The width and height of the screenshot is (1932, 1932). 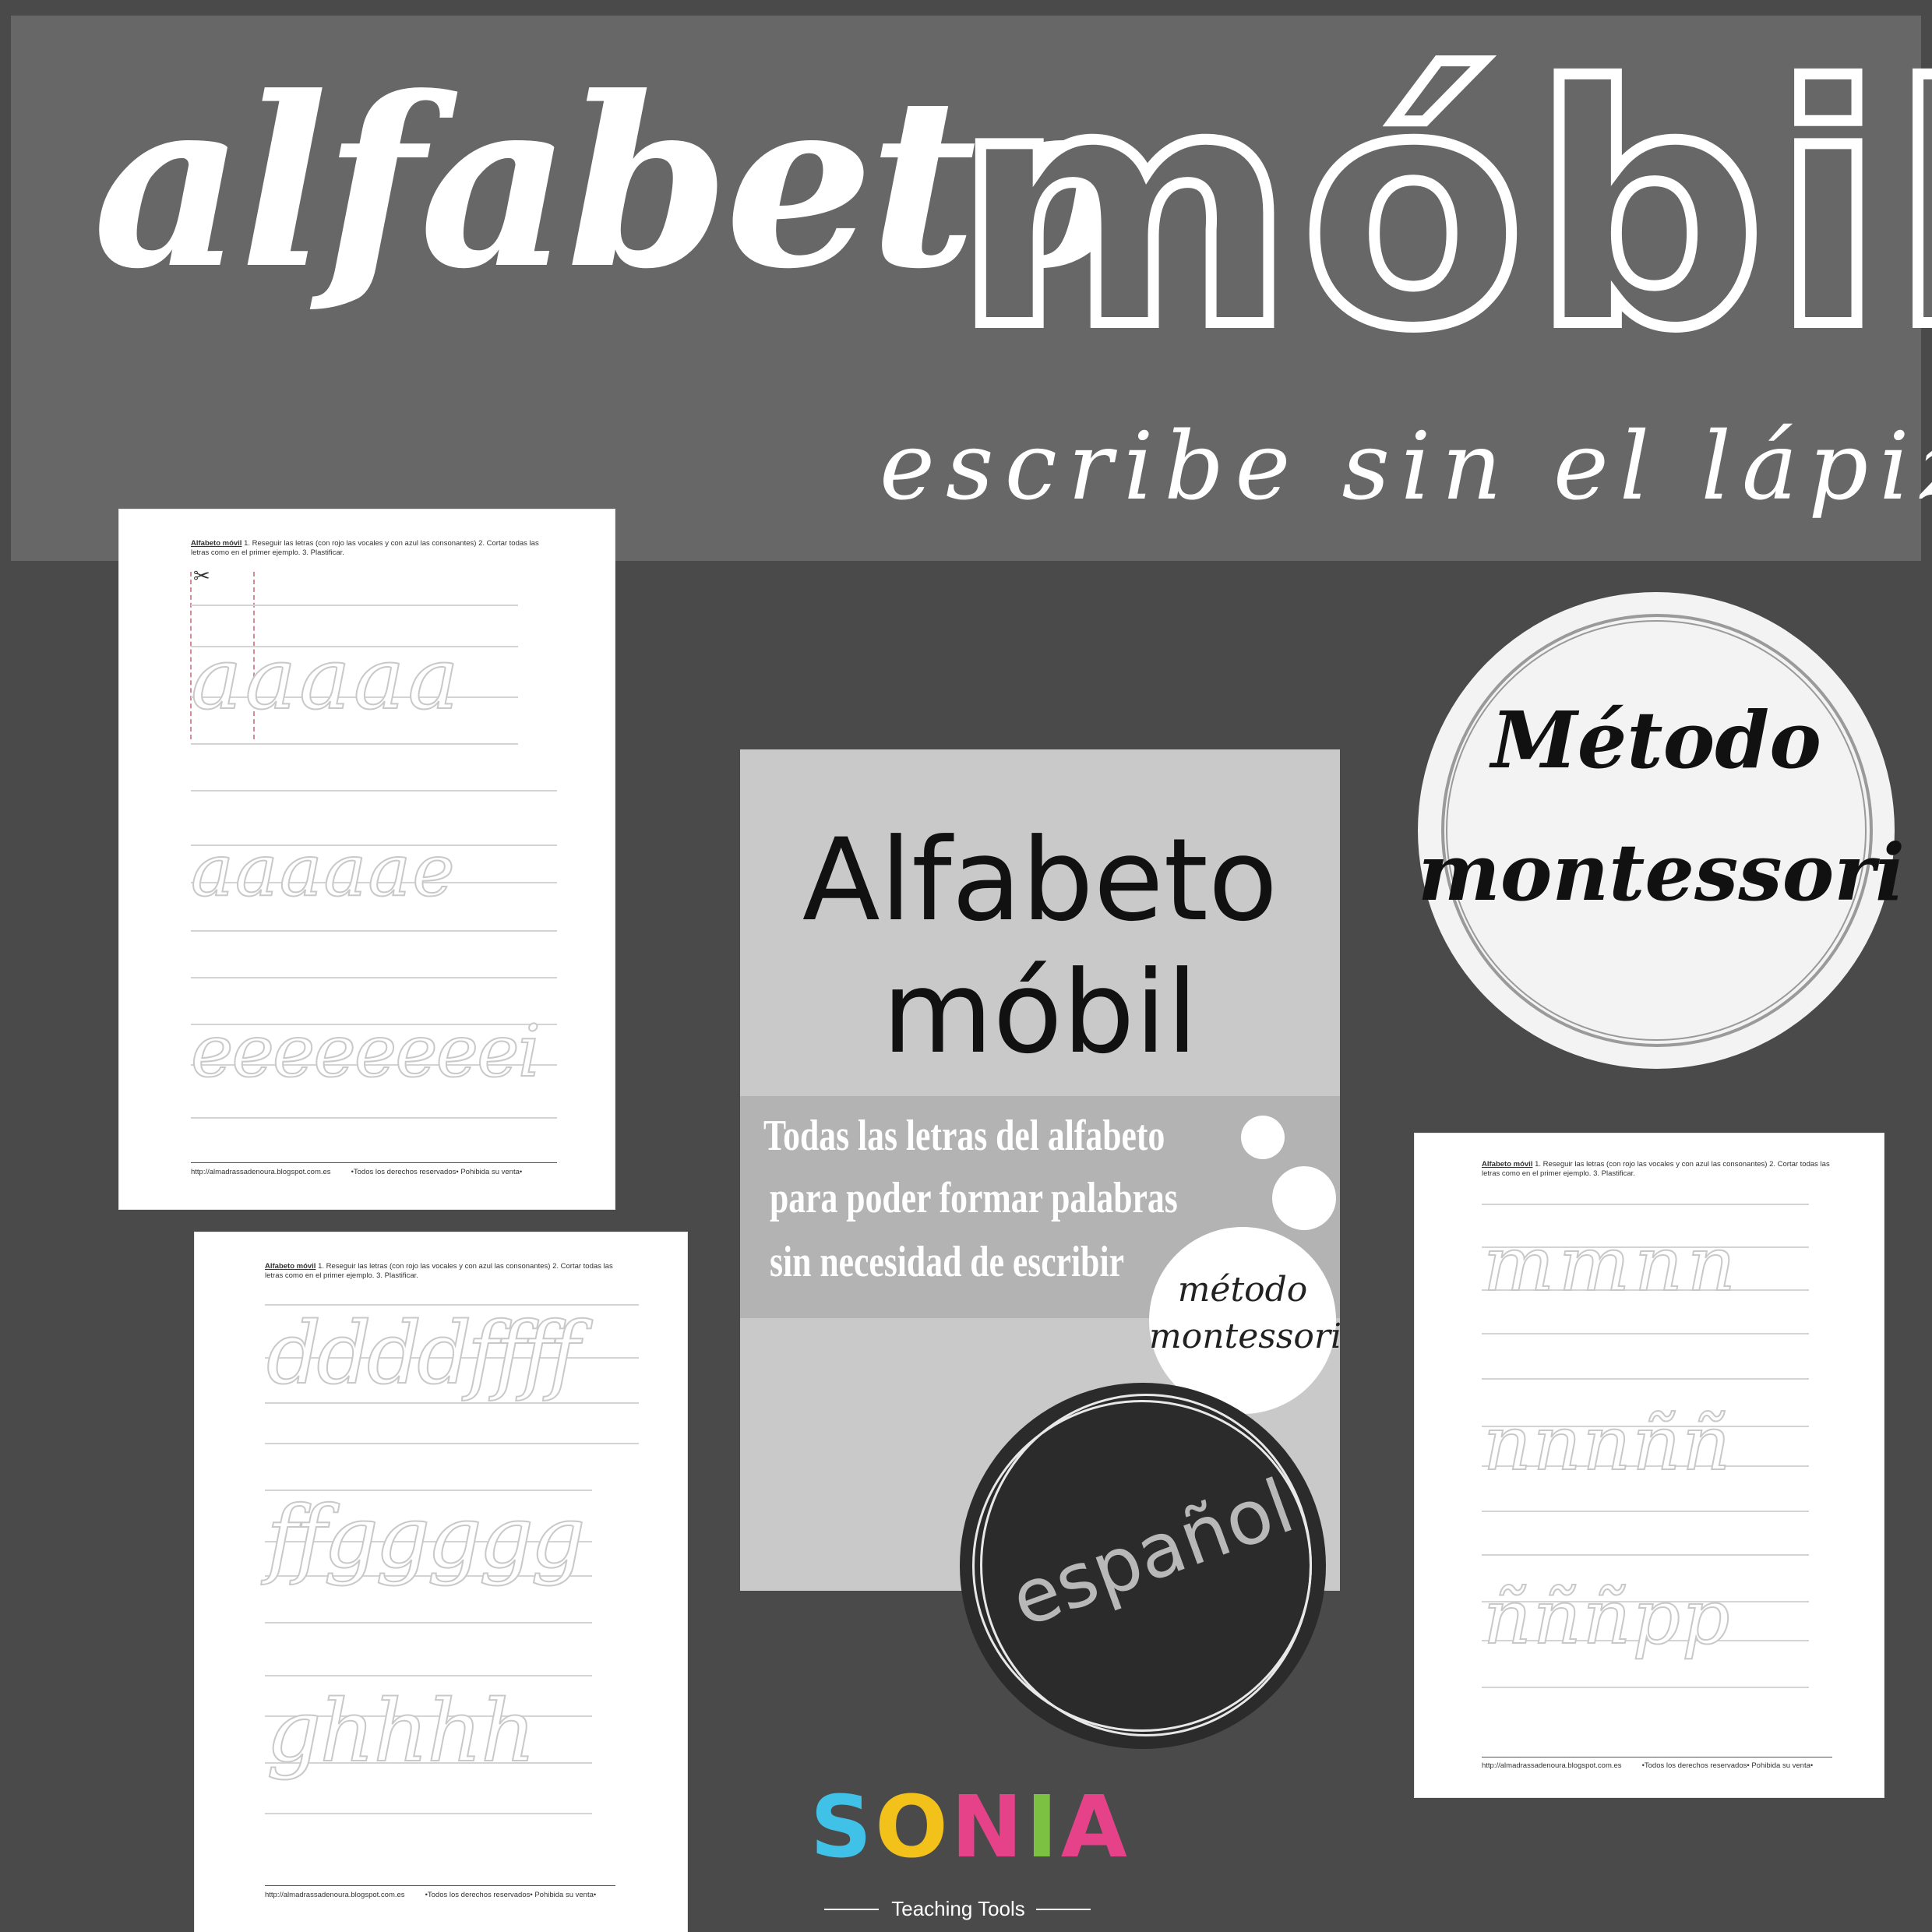 What do you see at coordinates (1143, 1566) in the screenshot?
I see `language-badge: español` at bounding box center [1143, 1566].